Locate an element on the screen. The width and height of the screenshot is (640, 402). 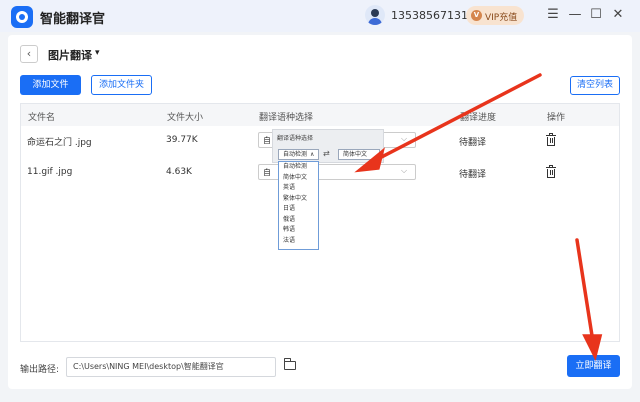
user-avatar is located at coordinates (375, 15).